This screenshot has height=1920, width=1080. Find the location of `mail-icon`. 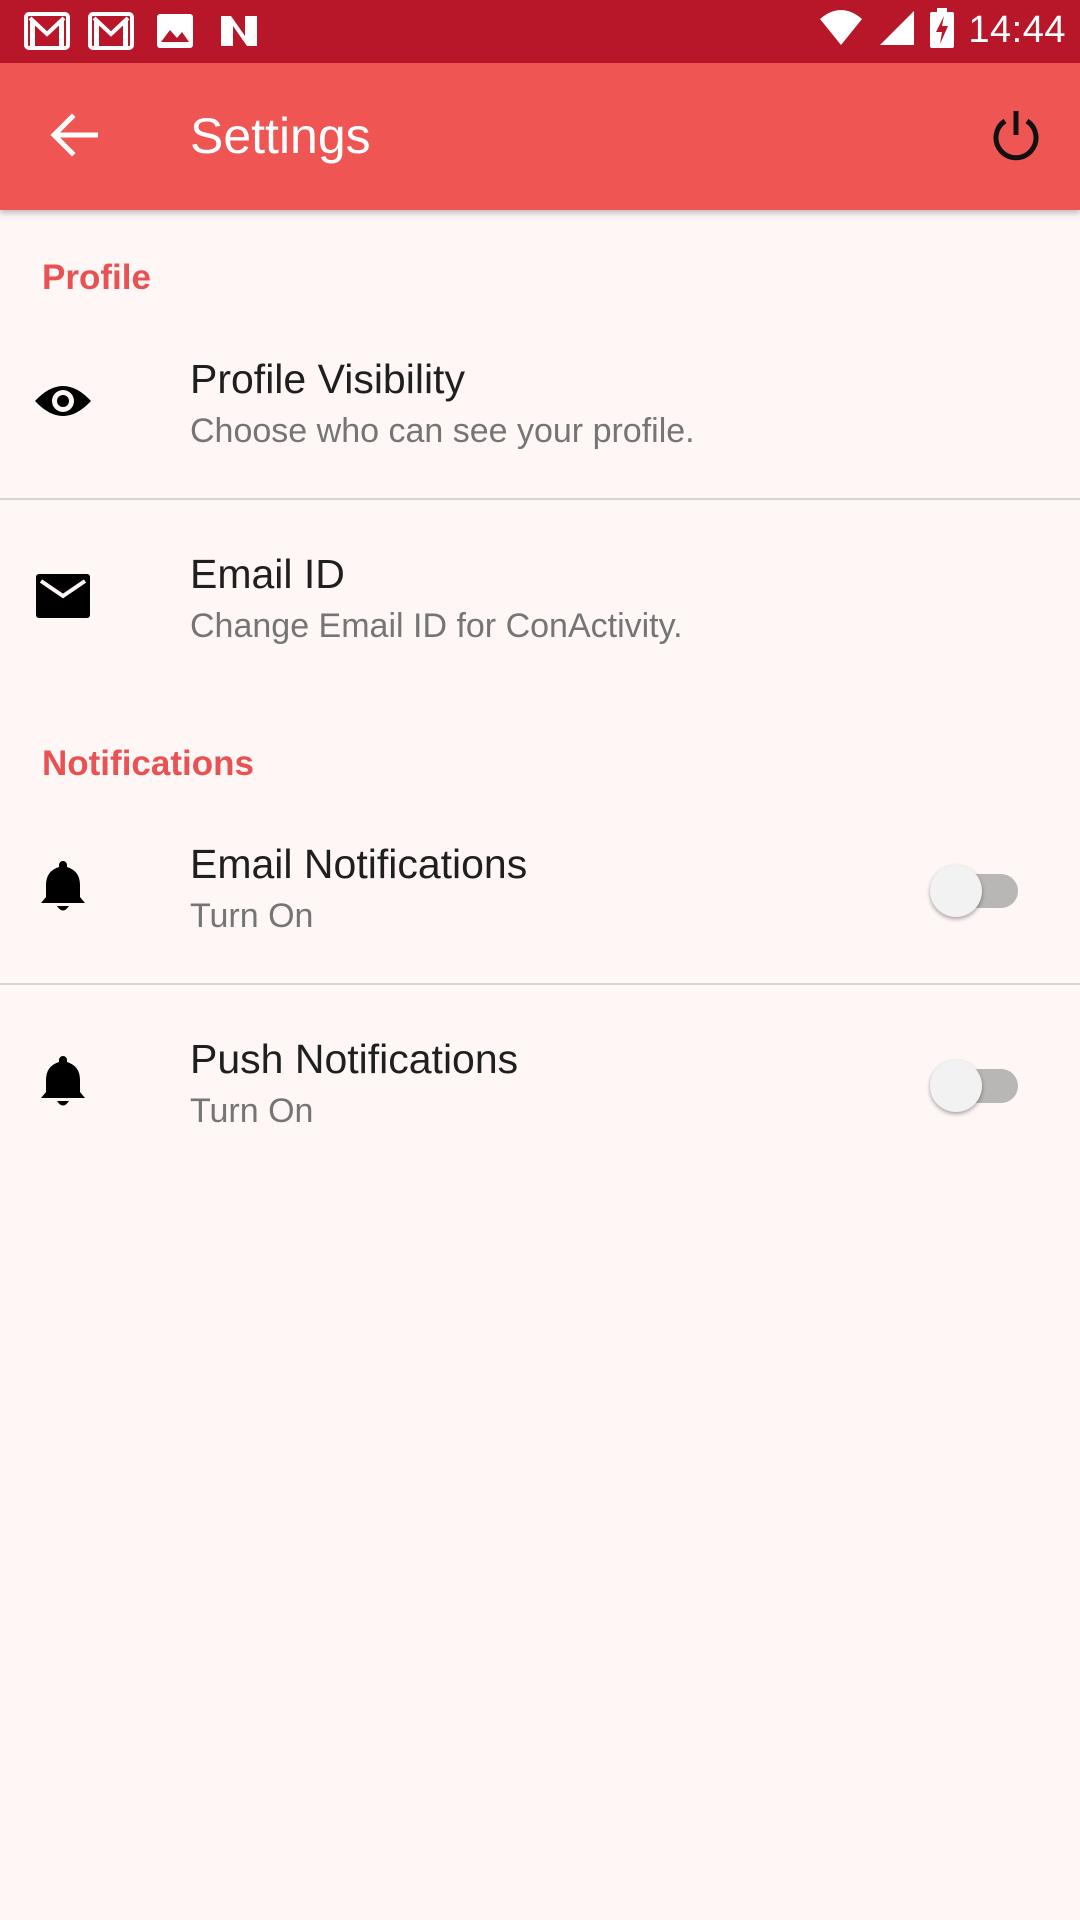

mail-icon is located at coordinates (63, 596).